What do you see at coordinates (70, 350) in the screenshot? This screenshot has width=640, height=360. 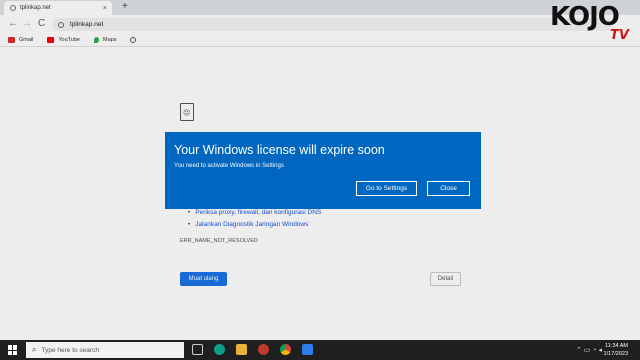 I see `search-placeholder: Type here to search` at bounding box center [70, 350].